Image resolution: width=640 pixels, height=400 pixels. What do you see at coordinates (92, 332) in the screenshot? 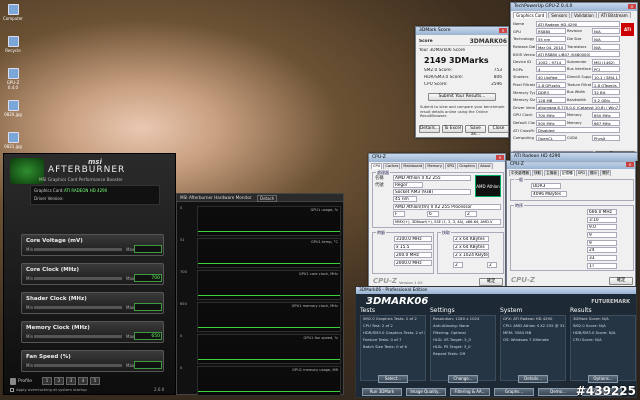
I see `ab-slider: Memory Clock (MHz) Min Max 650` at bounding box center [92, 332].